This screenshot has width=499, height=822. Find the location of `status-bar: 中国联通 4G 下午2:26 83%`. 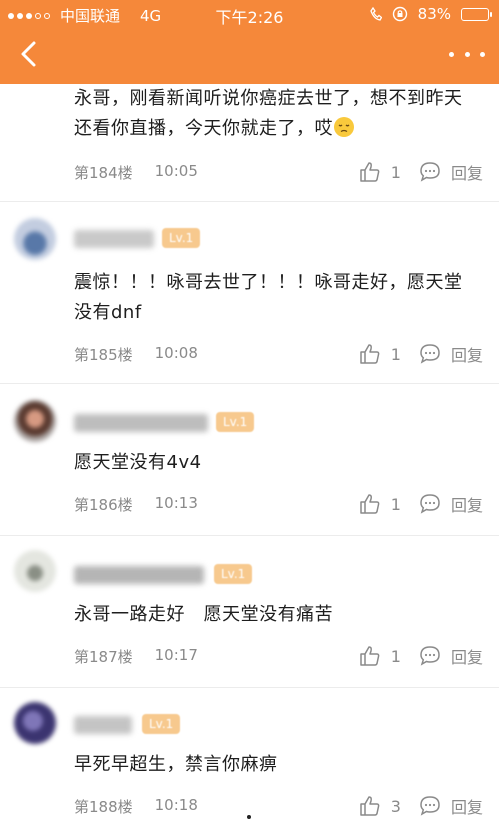

status-bar: 中国联通 4G 下午2:26 83% is located at coordinates (249, 14).